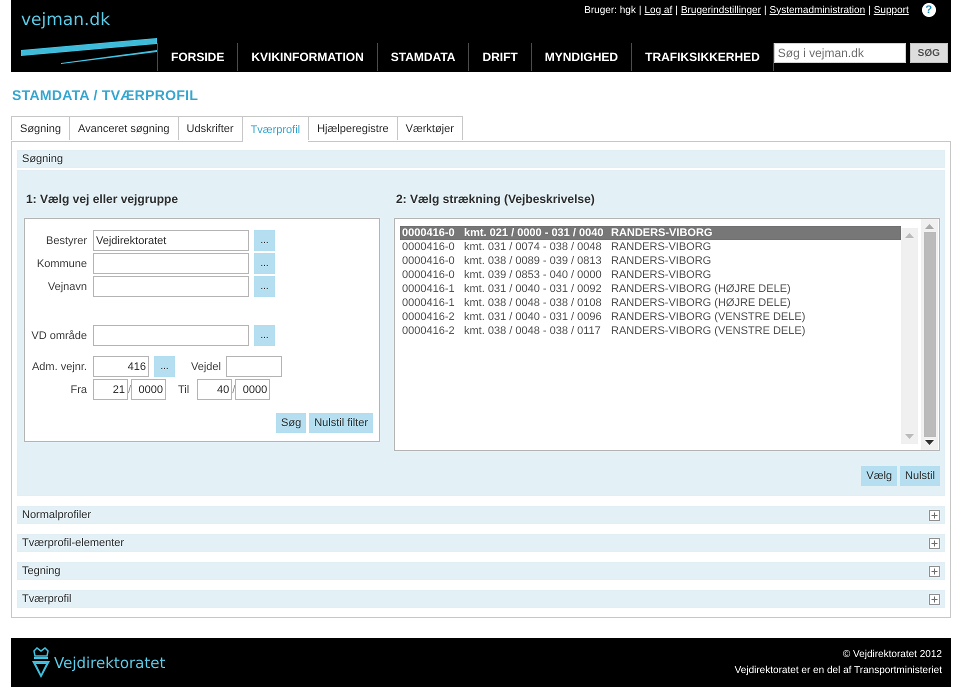 This screenshot has height=695, width=959. Describe the element at coordinates (341, 423) in the screenshot. I see `form-button: Nulstil filter` at that location.